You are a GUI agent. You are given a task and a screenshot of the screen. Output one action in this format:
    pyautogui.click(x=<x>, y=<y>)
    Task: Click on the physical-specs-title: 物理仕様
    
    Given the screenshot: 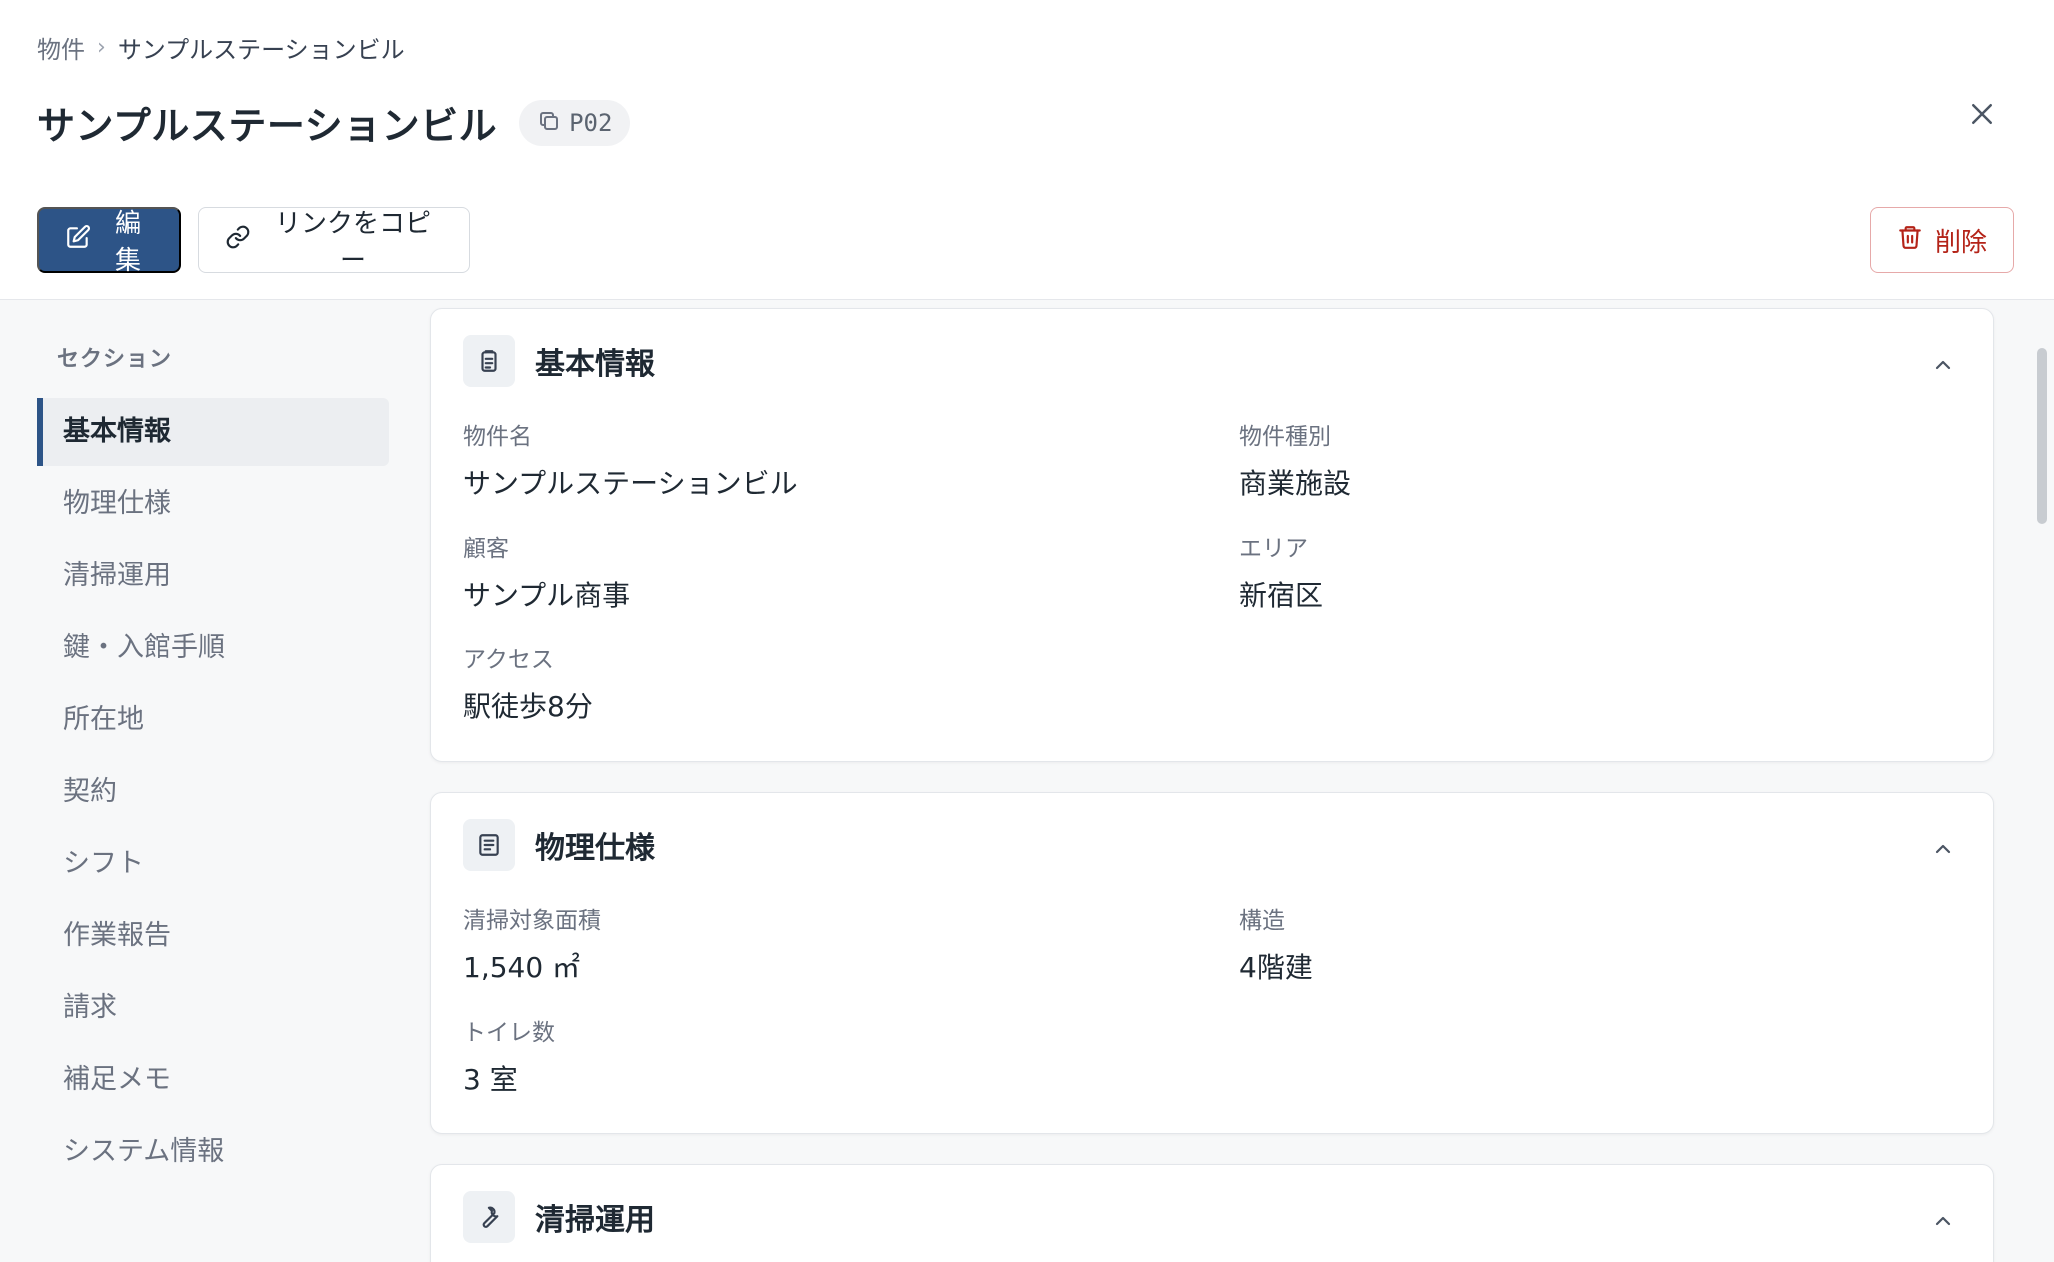 What is the action you would take?
    pyautogui.click(x=595, y=848)
    